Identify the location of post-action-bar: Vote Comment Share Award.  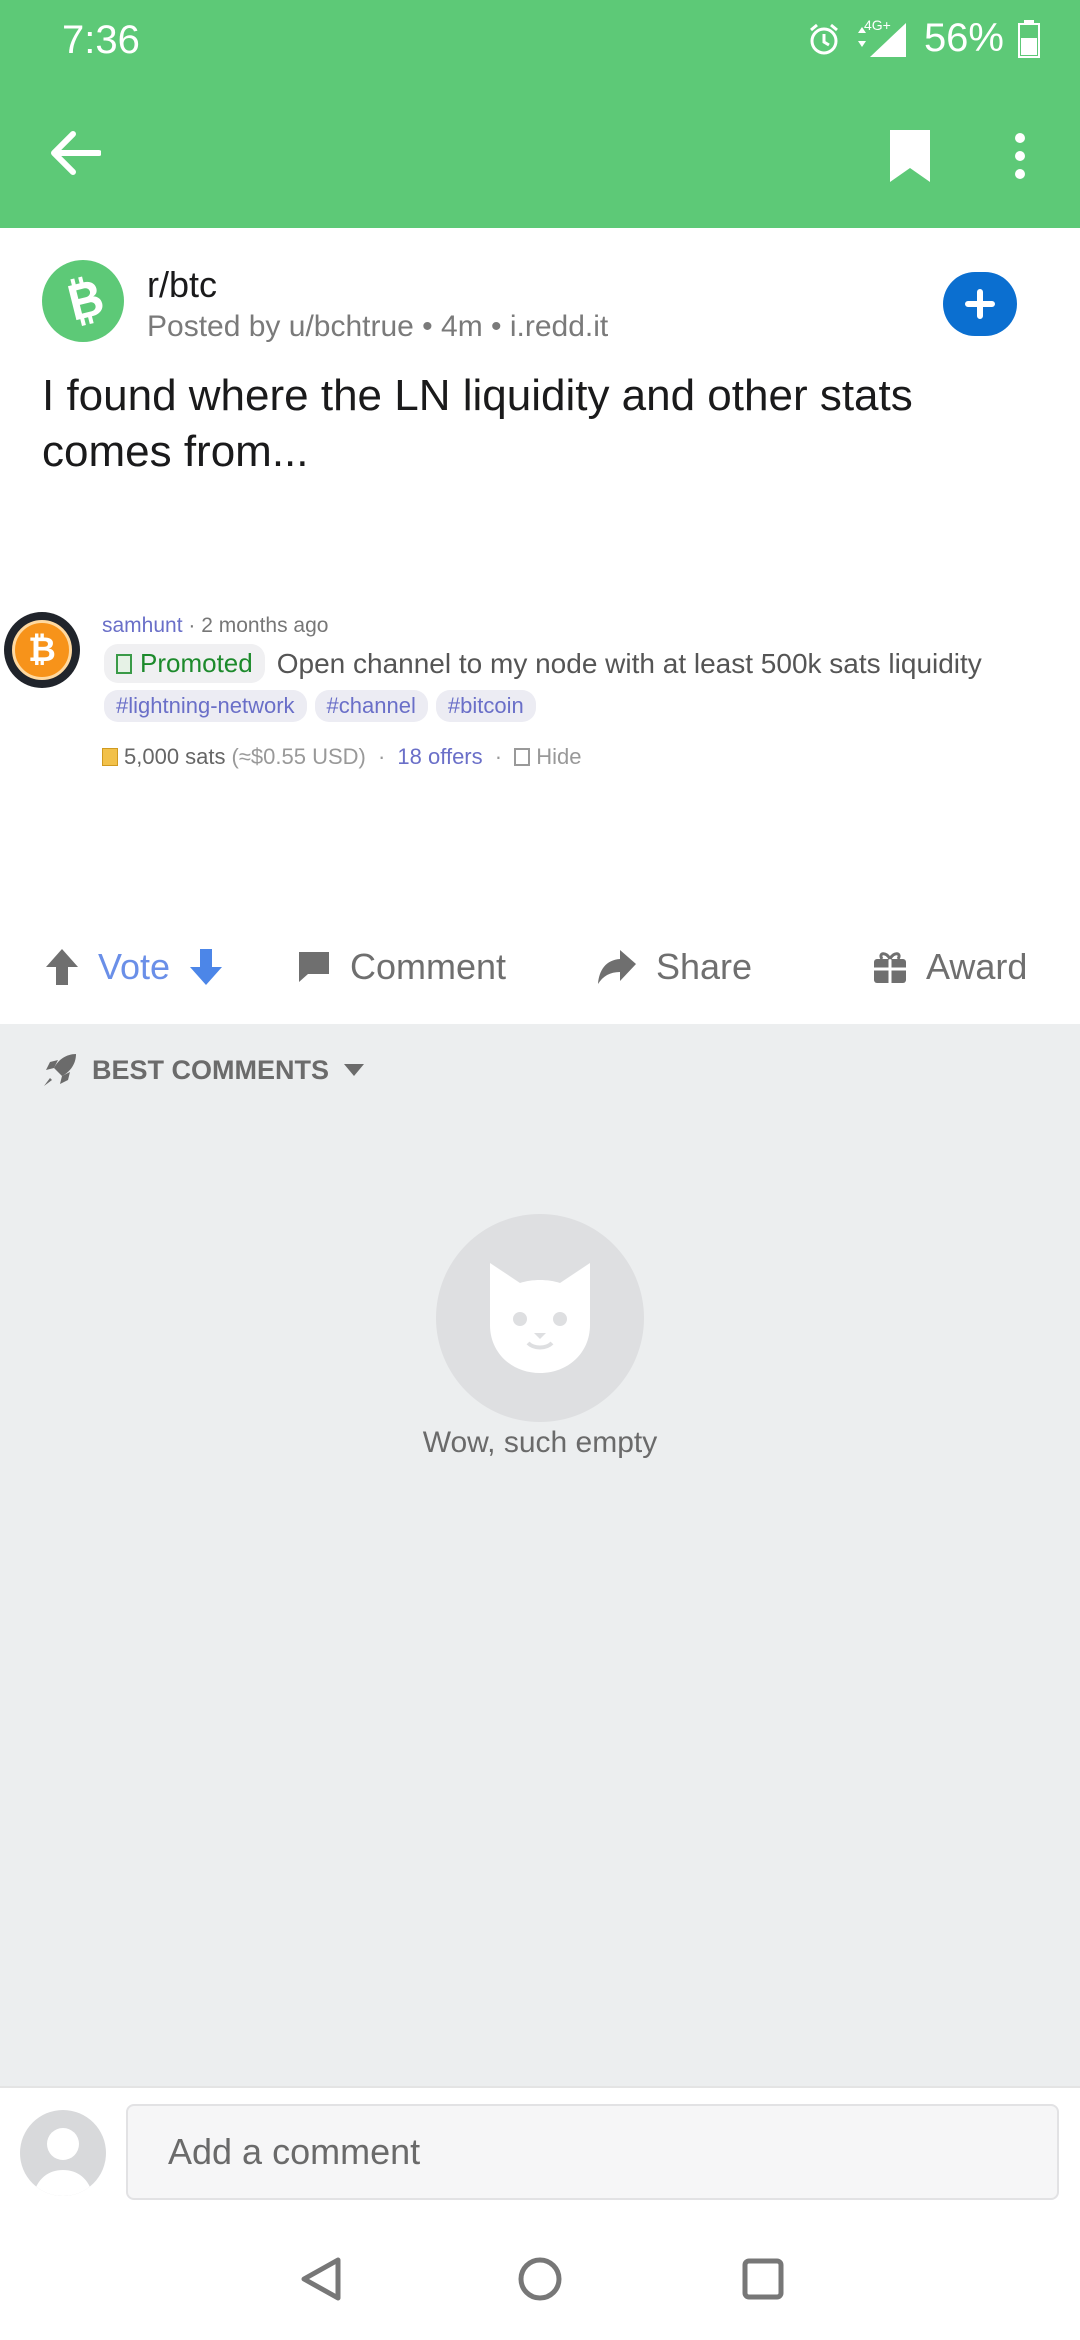
(540, 972).